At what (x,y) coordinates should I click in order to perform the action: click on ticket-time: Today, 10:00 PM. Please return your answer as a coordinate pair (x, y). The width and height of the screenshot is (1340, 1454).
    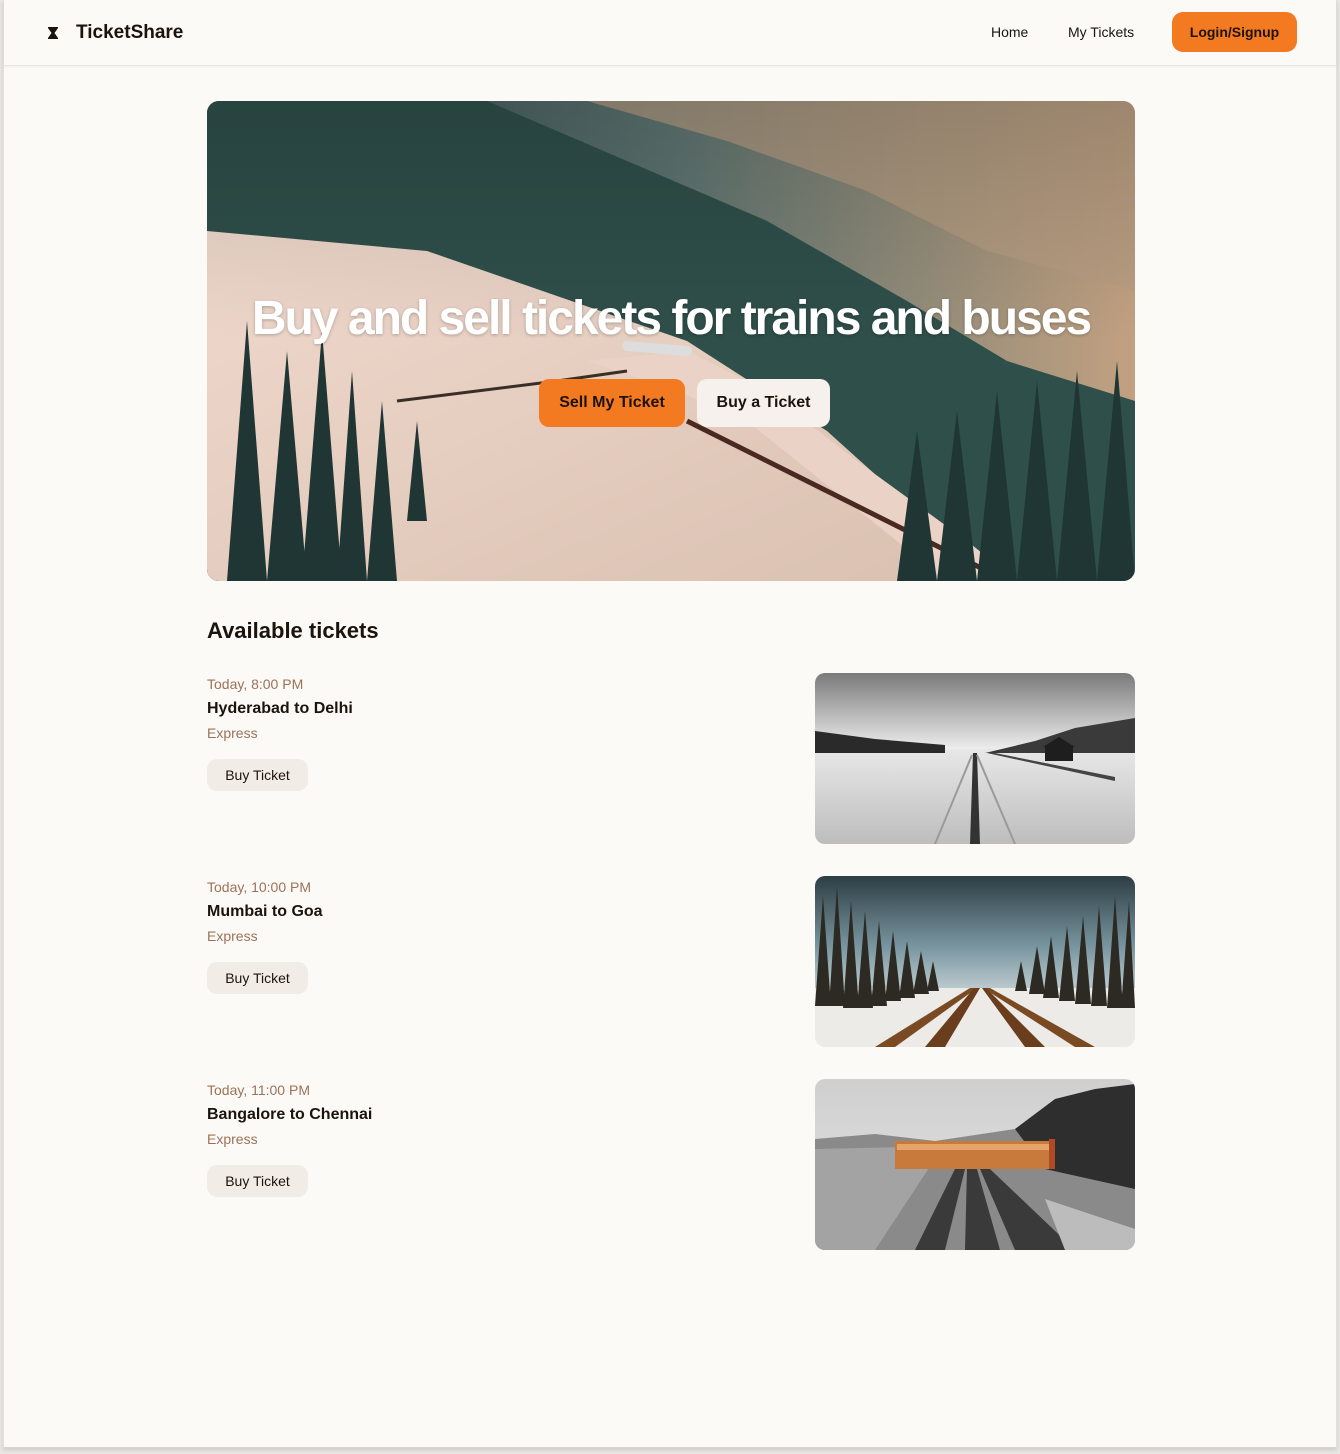
    Looking at the image, I should click on (259, 887).